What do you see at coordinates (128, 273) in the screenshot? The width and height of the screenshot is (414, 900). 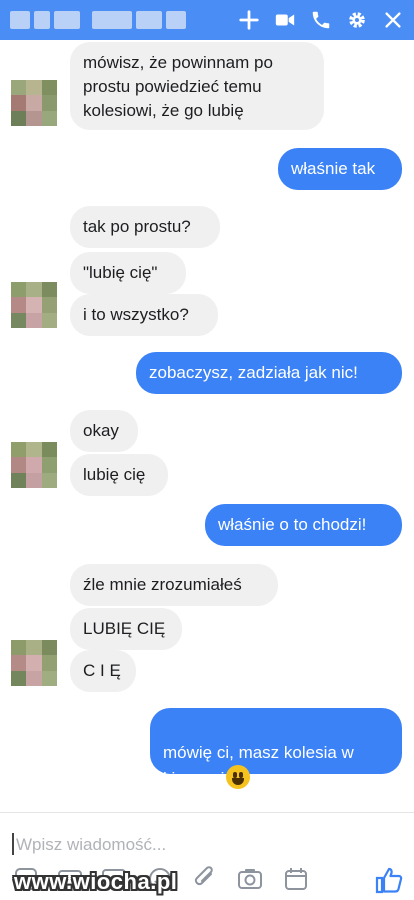 I see `message-bubble: "lubię cię"` at bounding box center [128, 273].